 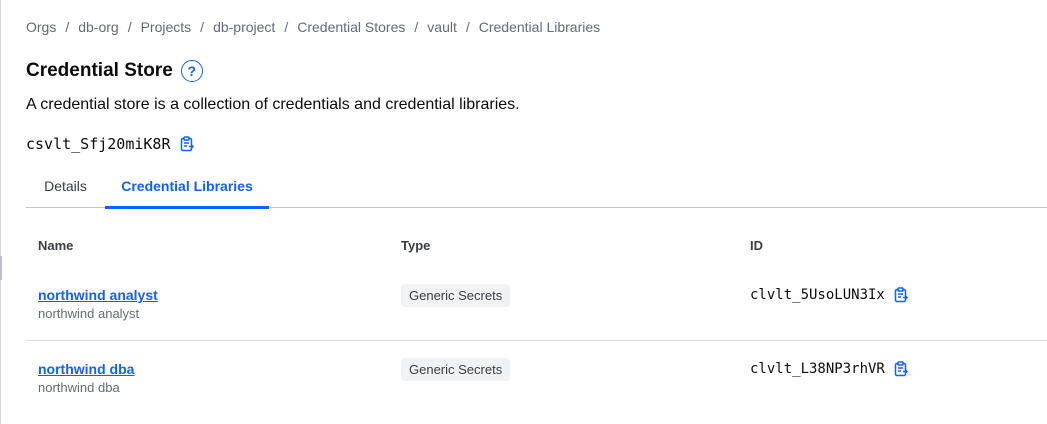 I want to click on breadcrumb-item-db-org: db-org, so click(x=98, y=27).